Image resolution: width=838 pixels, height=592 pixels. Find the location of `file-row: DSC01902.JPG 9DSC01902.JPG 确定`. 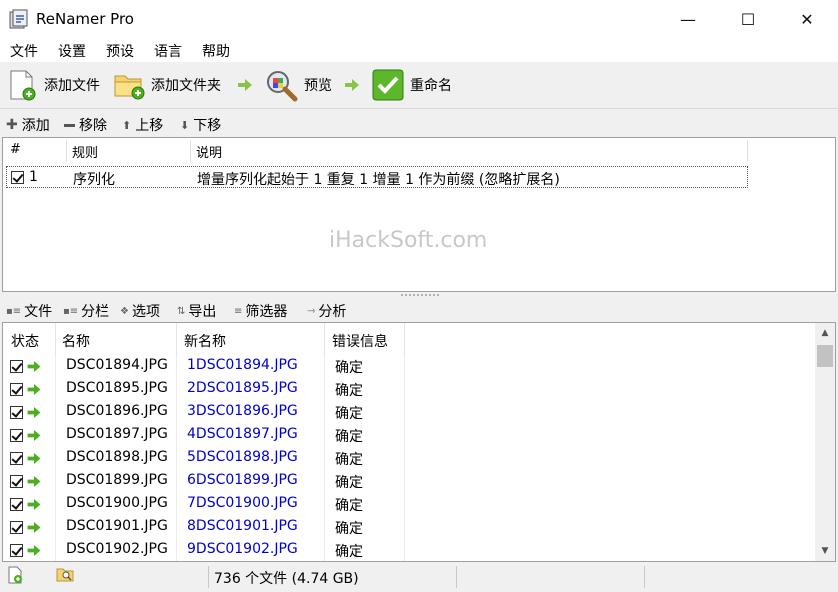

file-row: DSC01902.JPG 9DSC01902.JPG 确定 is located at coordinates (409, 550).